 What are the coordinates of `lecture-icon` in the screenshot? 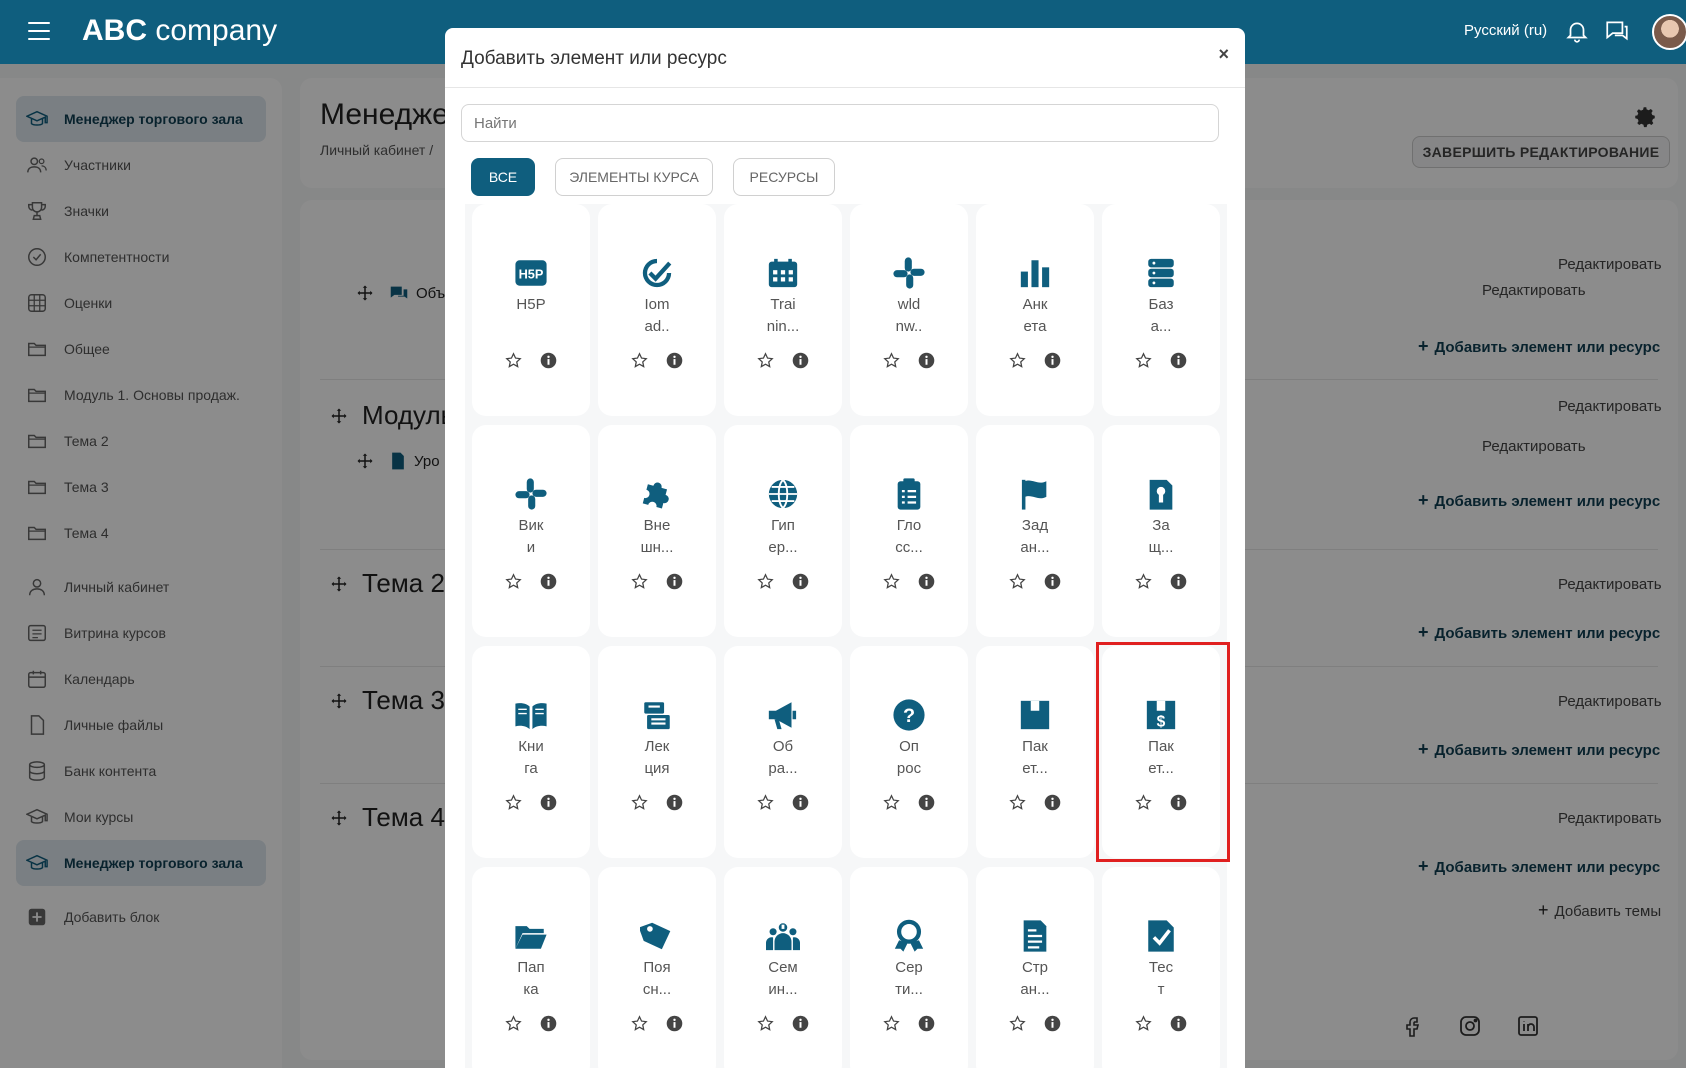 It's located at (657, 716).